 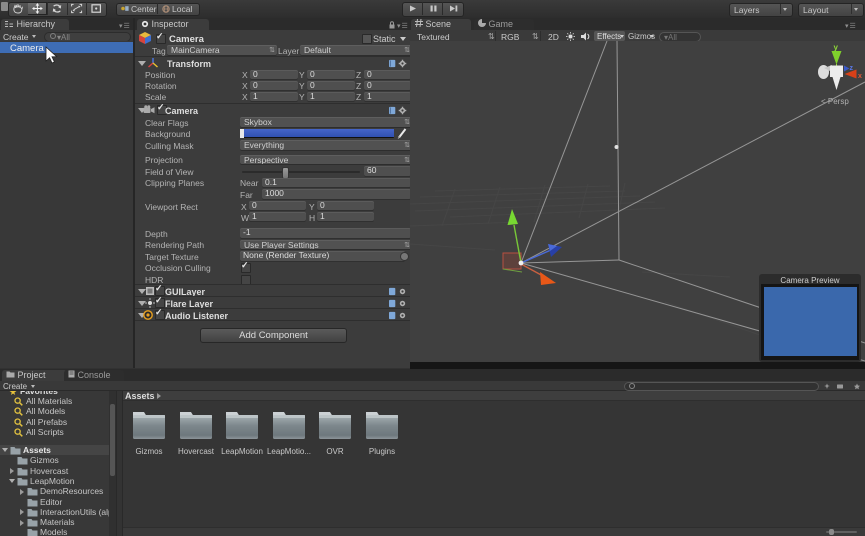 What do you see at coordinates (835, 101) in the screenshot?
I see `svg-text: < Persp` at bounding box center [835, 101].